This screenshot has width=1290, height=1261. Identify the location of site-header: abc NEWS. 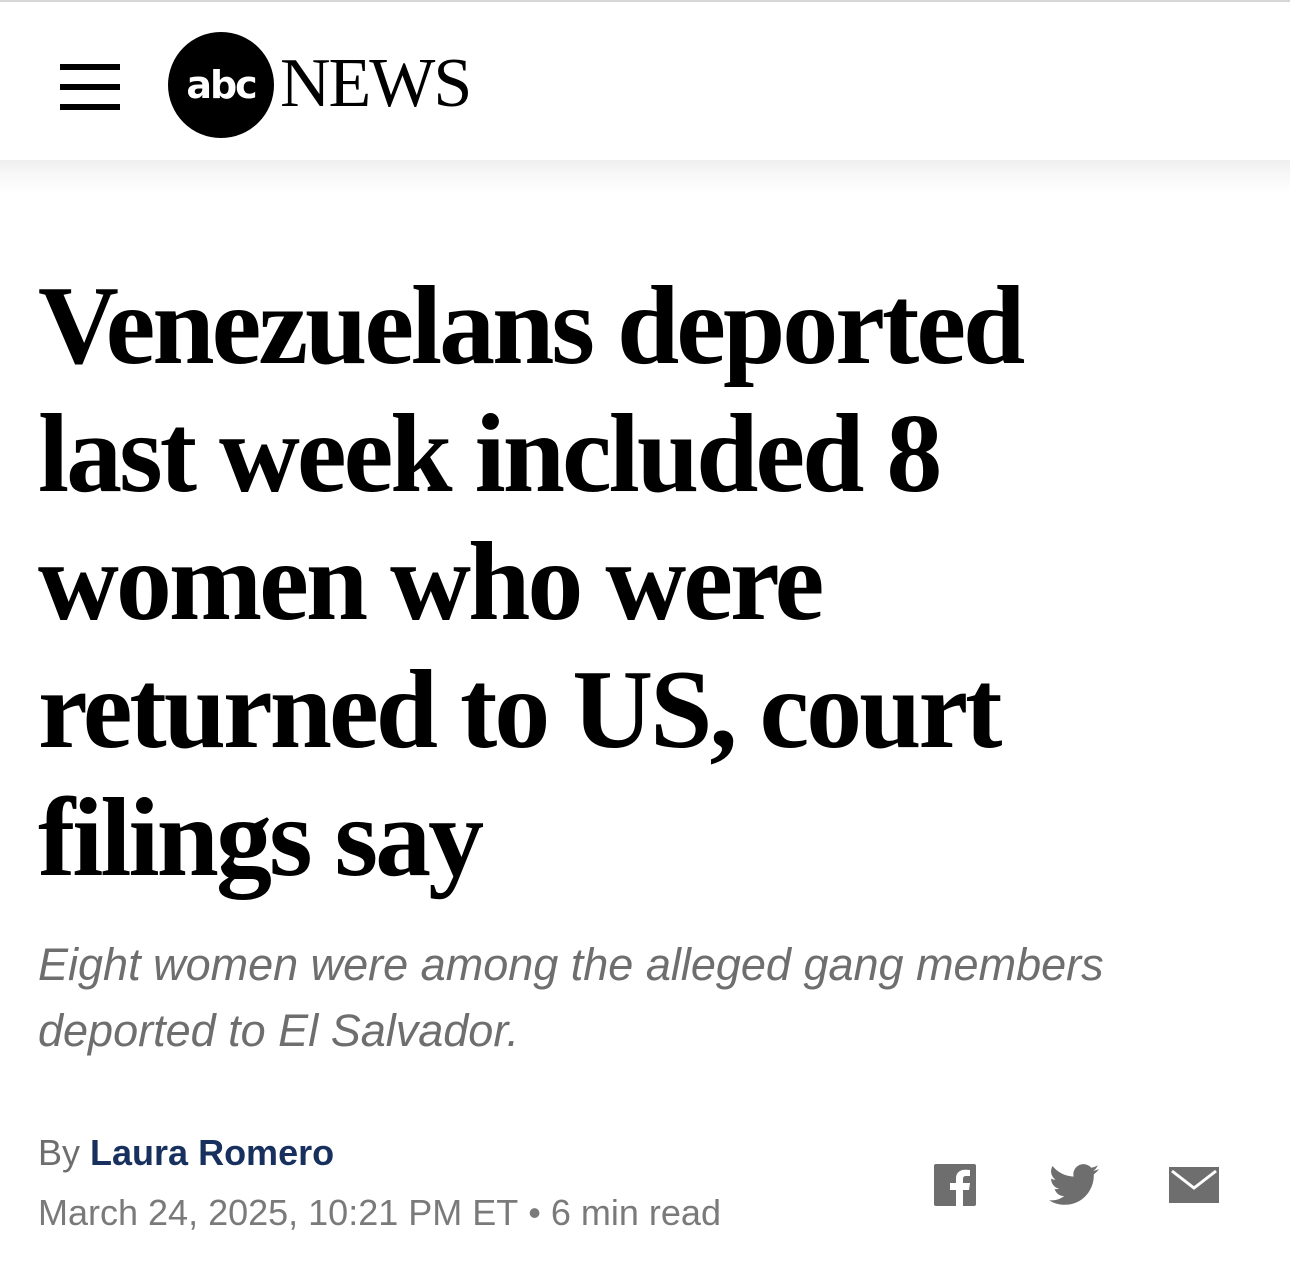
(645, 81).